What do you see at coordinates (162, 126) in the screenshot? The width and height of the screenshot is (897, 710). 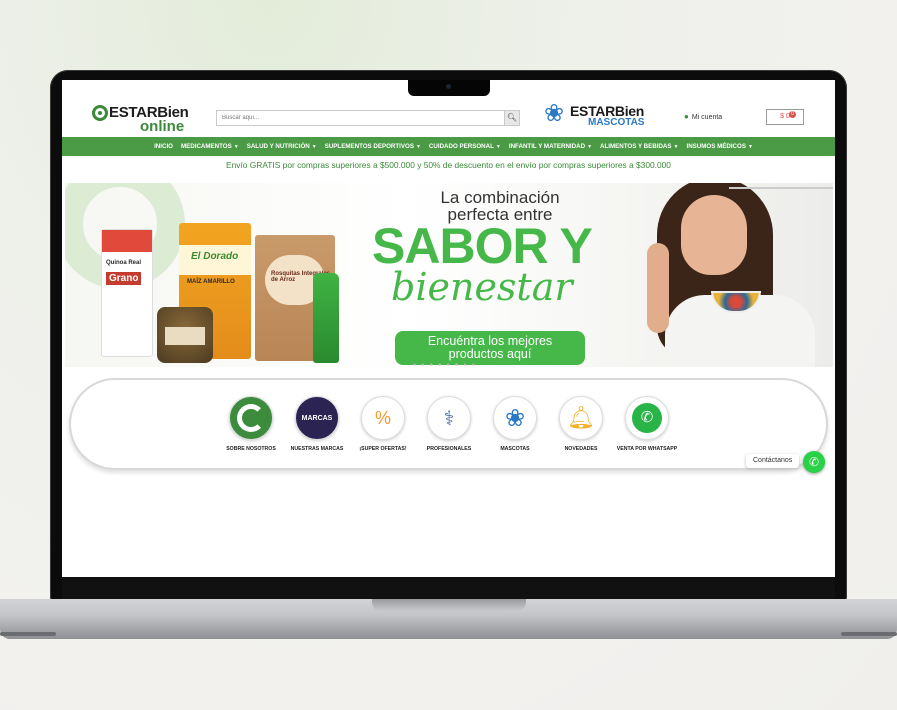 I see `logo-subtitle: online` at bounding box center [162, 126].